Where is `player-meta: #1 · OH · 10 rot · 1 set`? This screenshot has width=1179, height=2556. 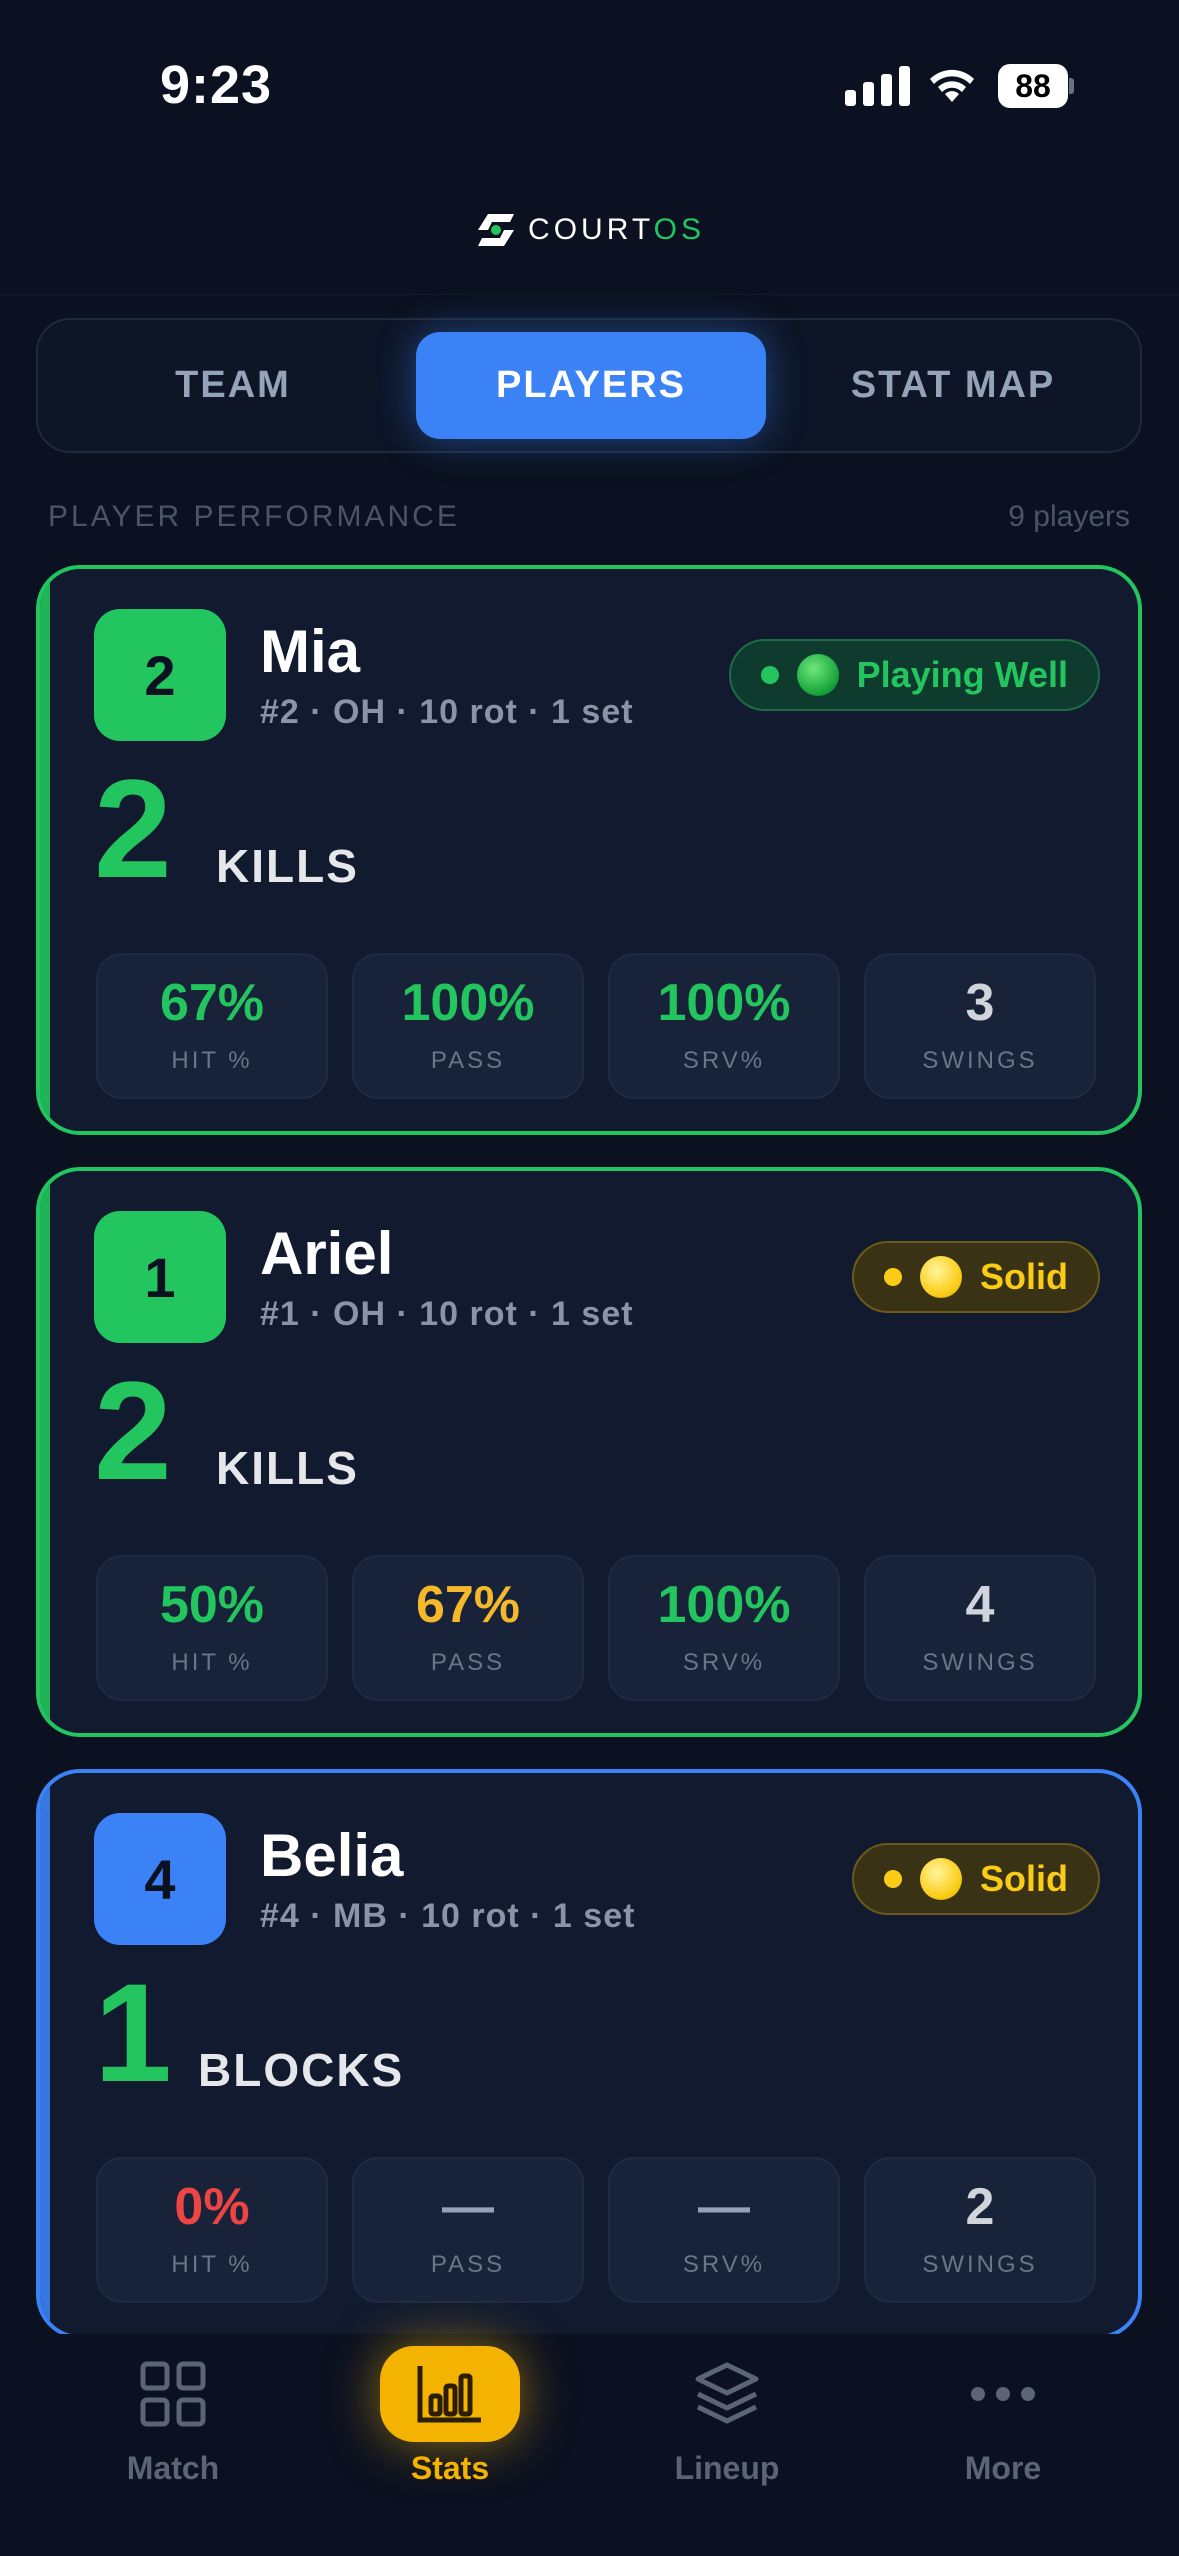 player-meta: #1 · OH · 10 rot · 1 set is located at coordinates (447, 1314).